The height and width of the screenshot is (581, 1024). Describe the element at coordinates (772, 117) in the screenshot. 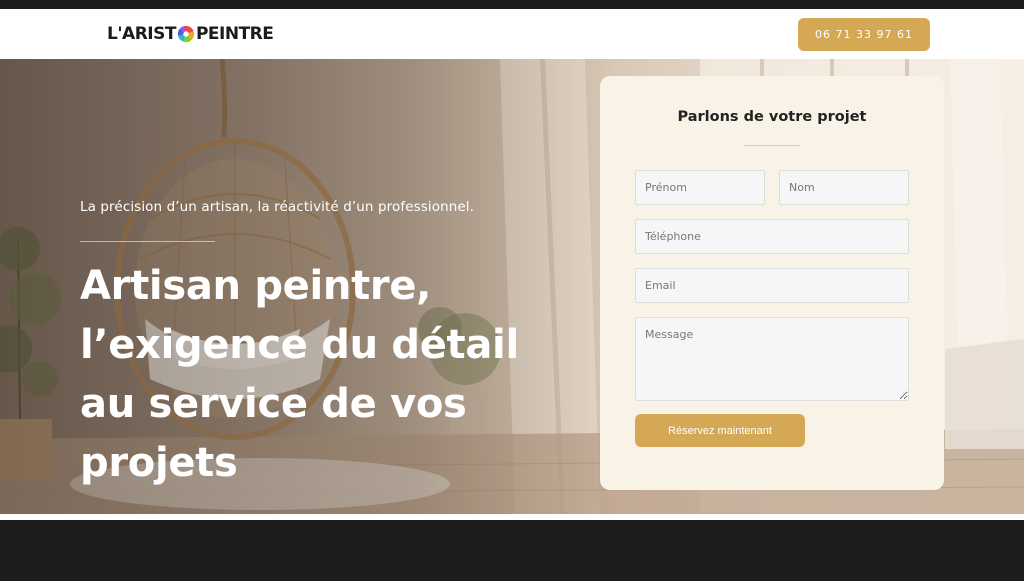

I see `form-title: Parlons de votre projet` at that location.